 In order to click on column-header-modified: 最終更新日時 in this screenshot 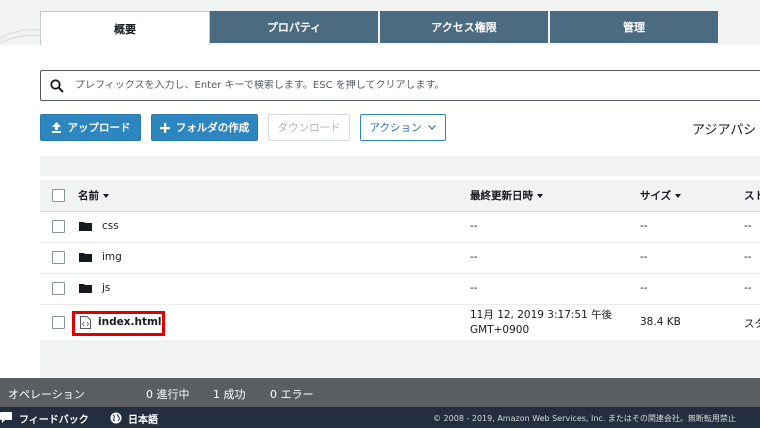, I will do `click(506, 195)`.